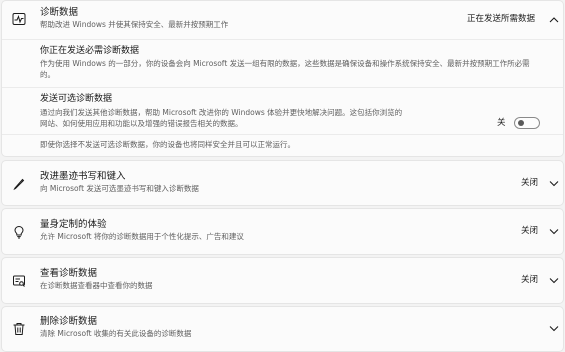  Describe the element at coordinates (530, 280) in the screenshot. I see `view-diagnostic-data-status: 关闭` at that location.